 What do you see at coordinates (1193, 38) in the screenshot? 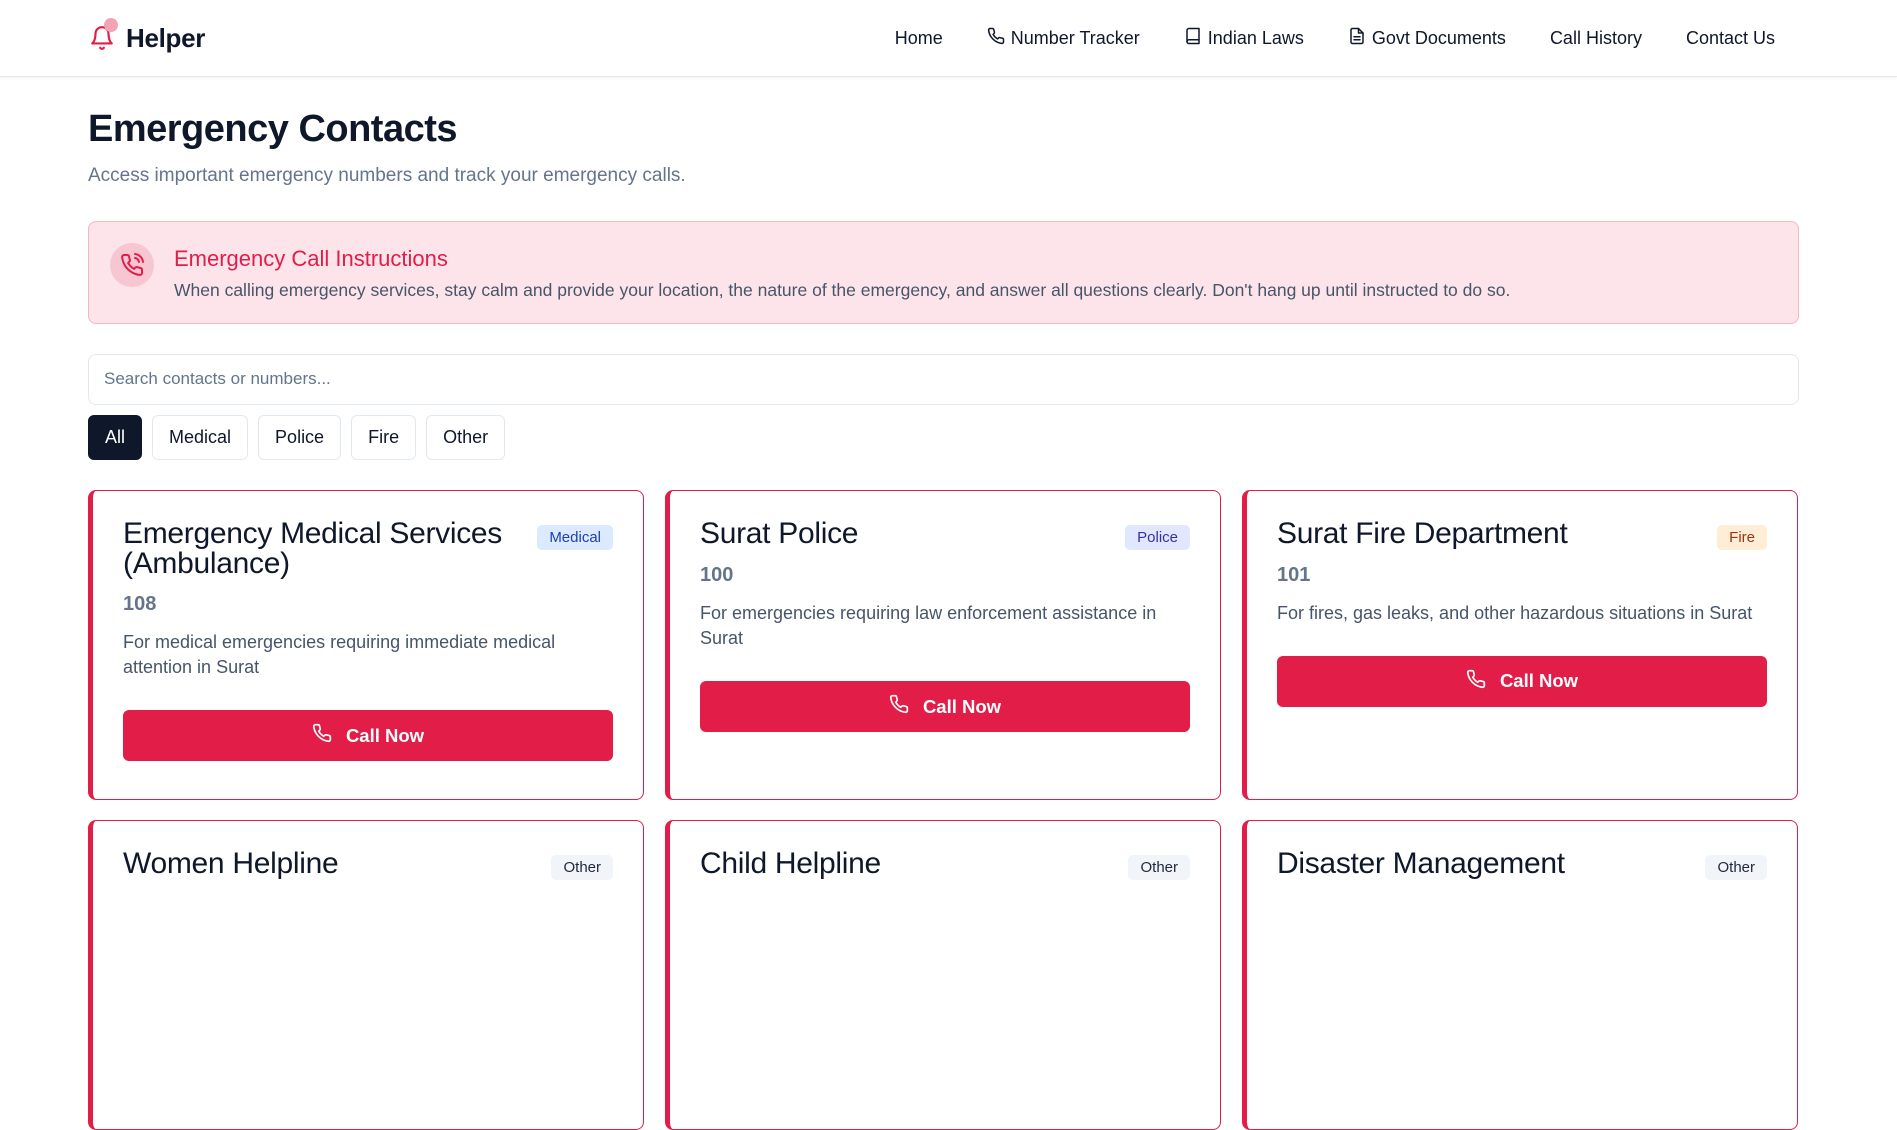
I see `book-icon` at bounding box center [1193, 38].